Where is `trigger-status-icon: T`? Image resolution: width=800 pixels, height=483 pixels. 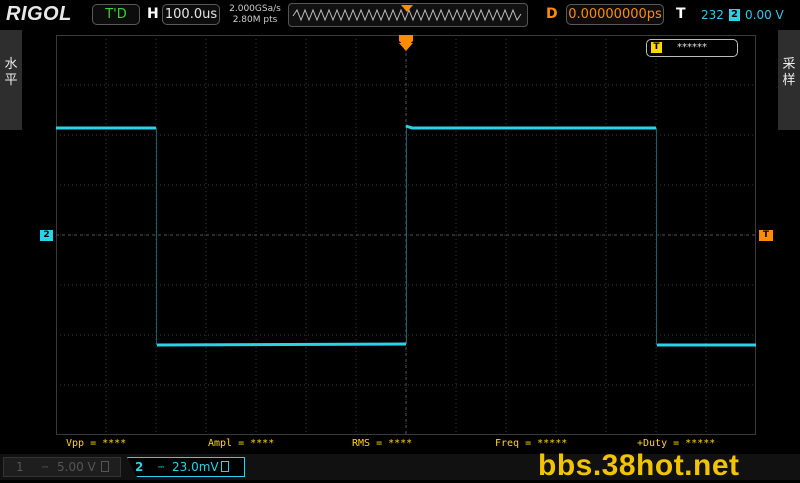
trigger-status-icon: T is located at coordinates (656, 47).